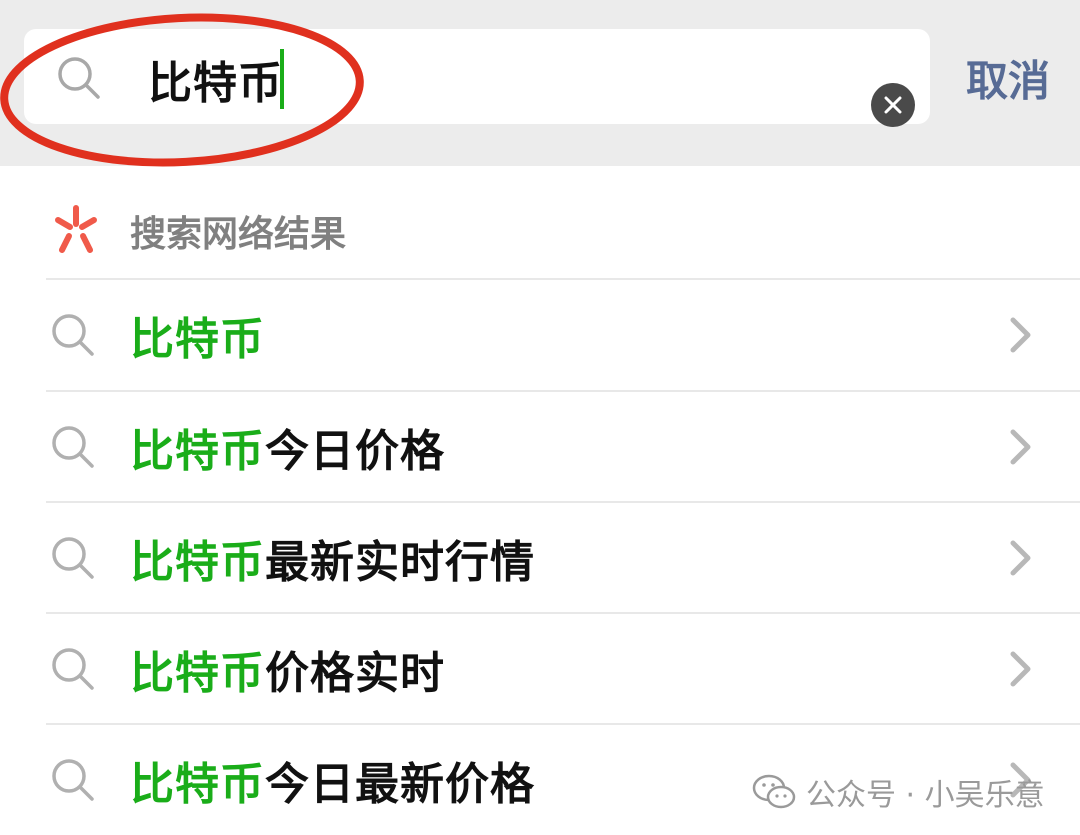  Describe the element at coordinates (925, 795) in the screenshot. I see `watermark-text: 公众号 · 小吴乐意` at that location.